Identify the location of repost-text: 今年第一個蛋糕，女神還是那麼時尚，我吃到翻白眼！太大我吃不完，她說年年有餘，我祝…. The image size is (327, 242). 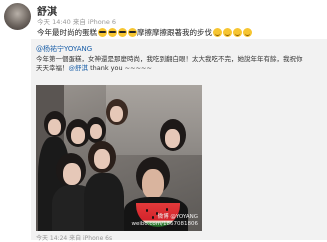
(177, 64).